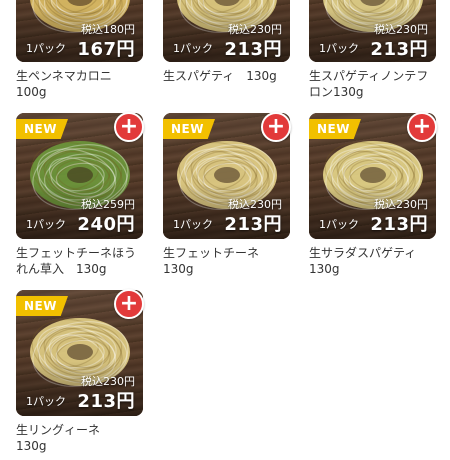  I want to click on product-card: 税込180円 1パック 167円, so click(79, 31).